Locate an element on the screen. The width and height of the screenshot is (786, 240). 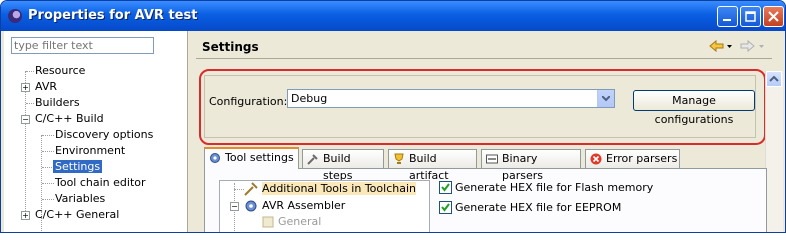
tab-tool-settings: Tool settings is located at coordinates (251, 158).